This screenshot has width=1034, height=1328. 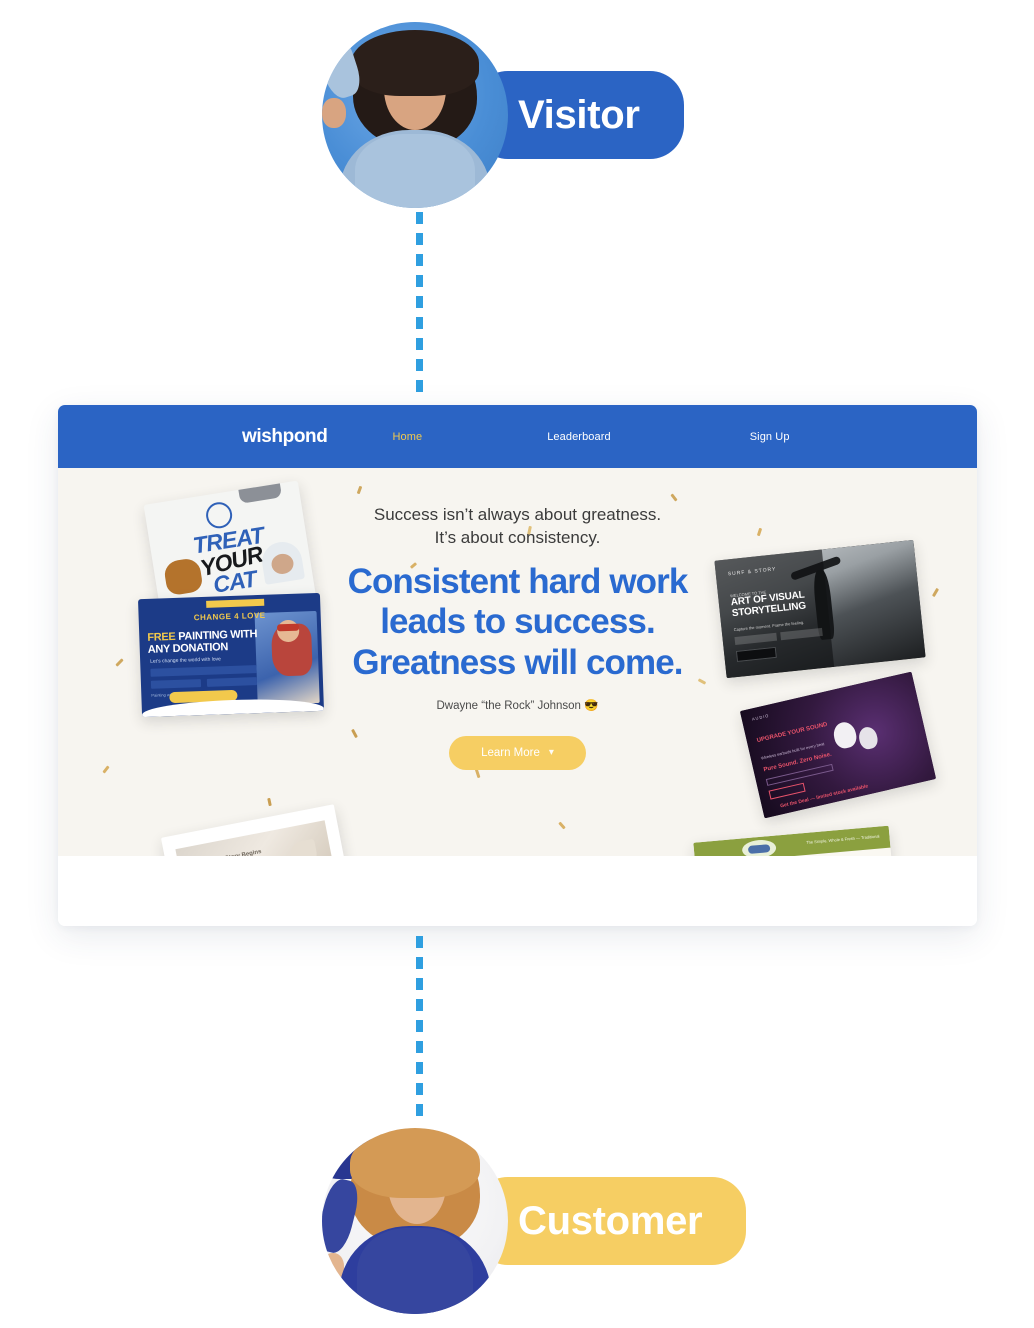 I want to click on name-input, so click(x=203, y=671).